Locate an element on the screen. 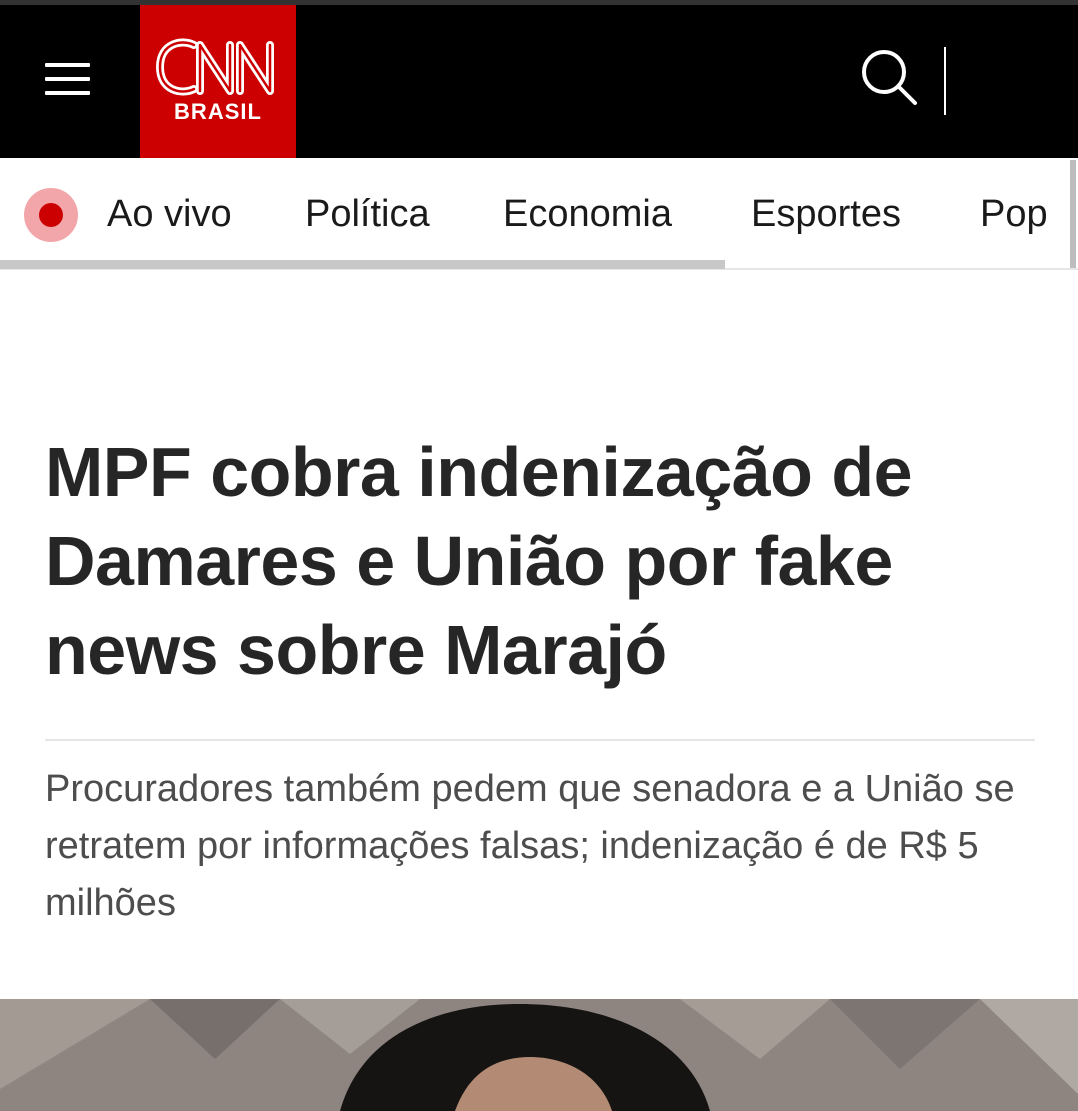 Image resolution: width=1078 pixels, height=1111 pixels. section-nav: Ao vivo Política Economia Esportes Pop is located at coordinates (539, 215).